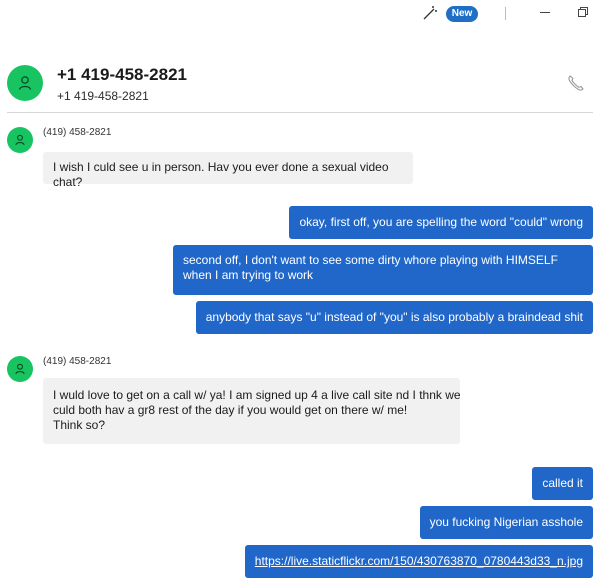  What do you see at coordinates (462, 14) in the screenshot?
I see `new-badge: New` at bounding box center [462, 14].